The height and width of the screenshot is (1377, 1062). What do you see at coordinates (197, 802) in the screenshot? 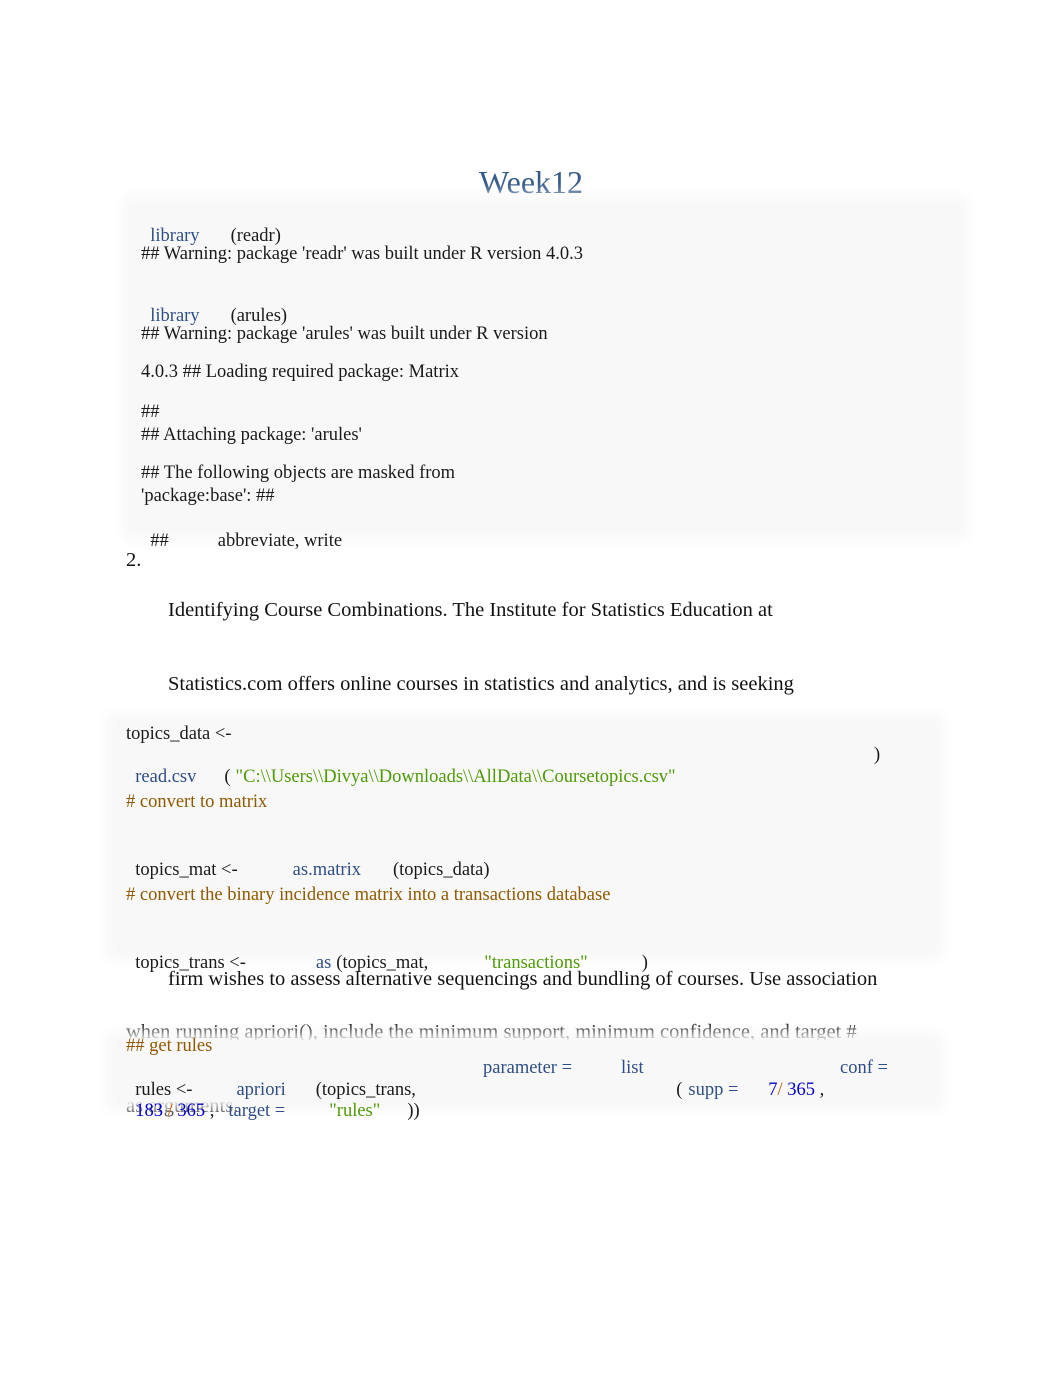
I see `code-comment: # convert to matrix` at bounding box center [197, 802].